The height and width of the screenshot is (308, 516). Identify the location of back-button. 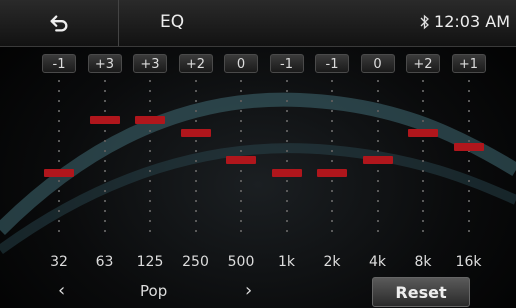
(59, 23).